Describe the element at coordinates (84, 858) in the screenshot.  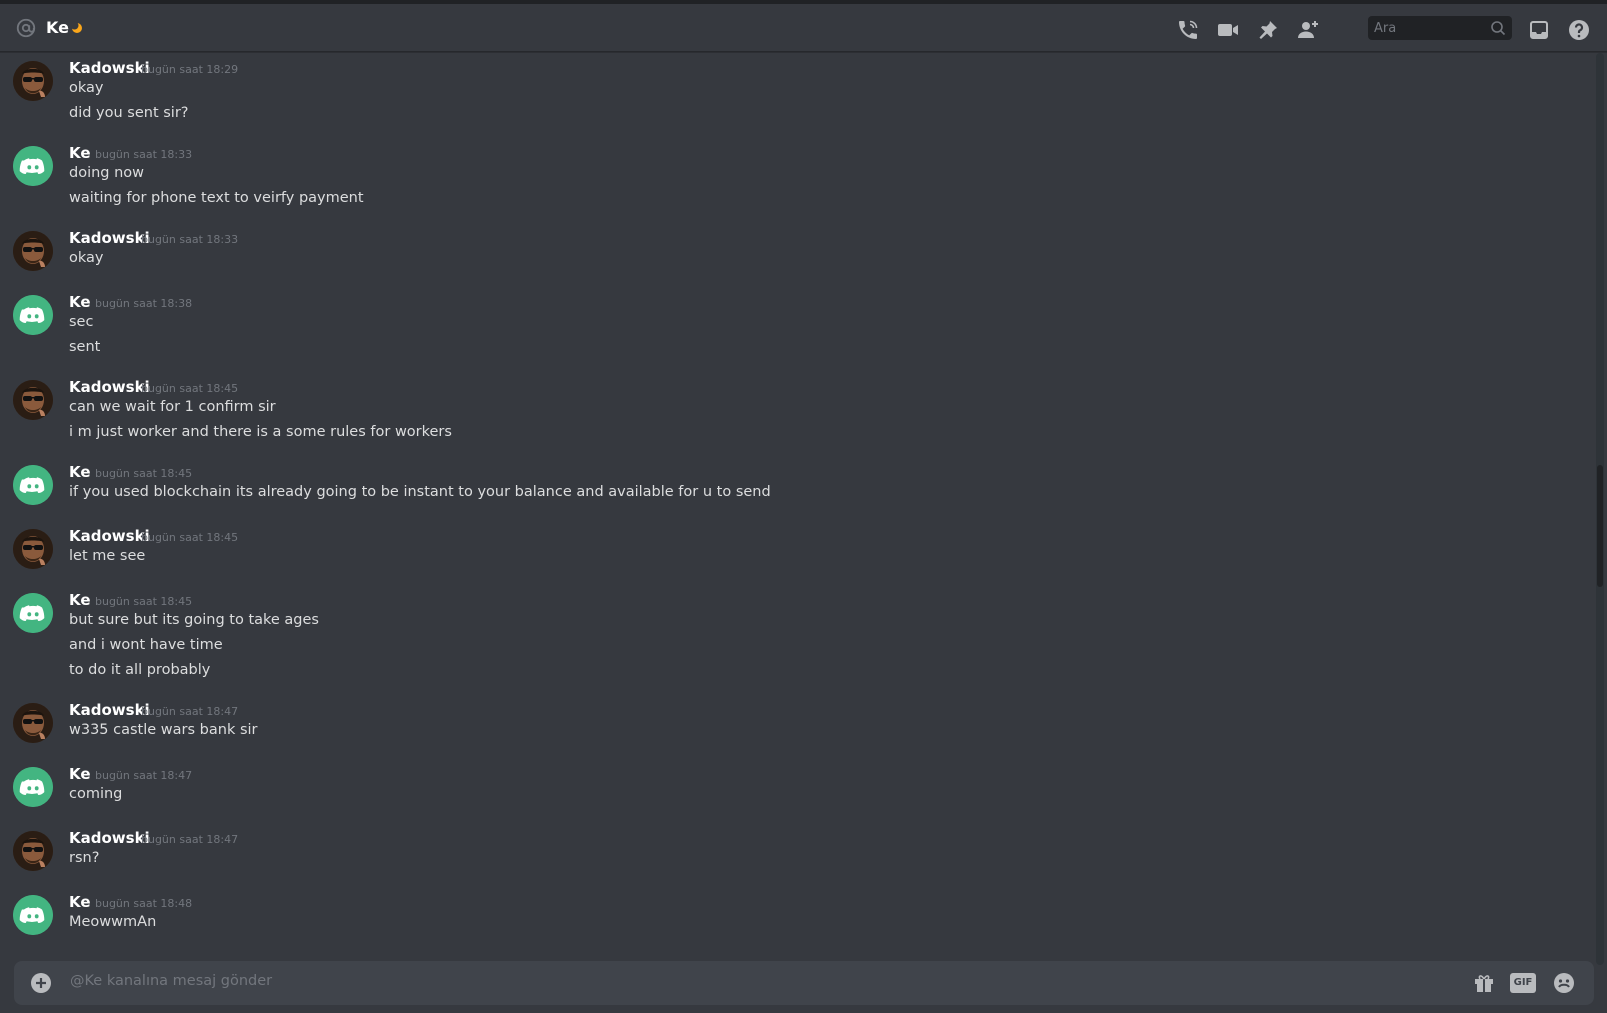
I see `message-text: rsn?` at that location.